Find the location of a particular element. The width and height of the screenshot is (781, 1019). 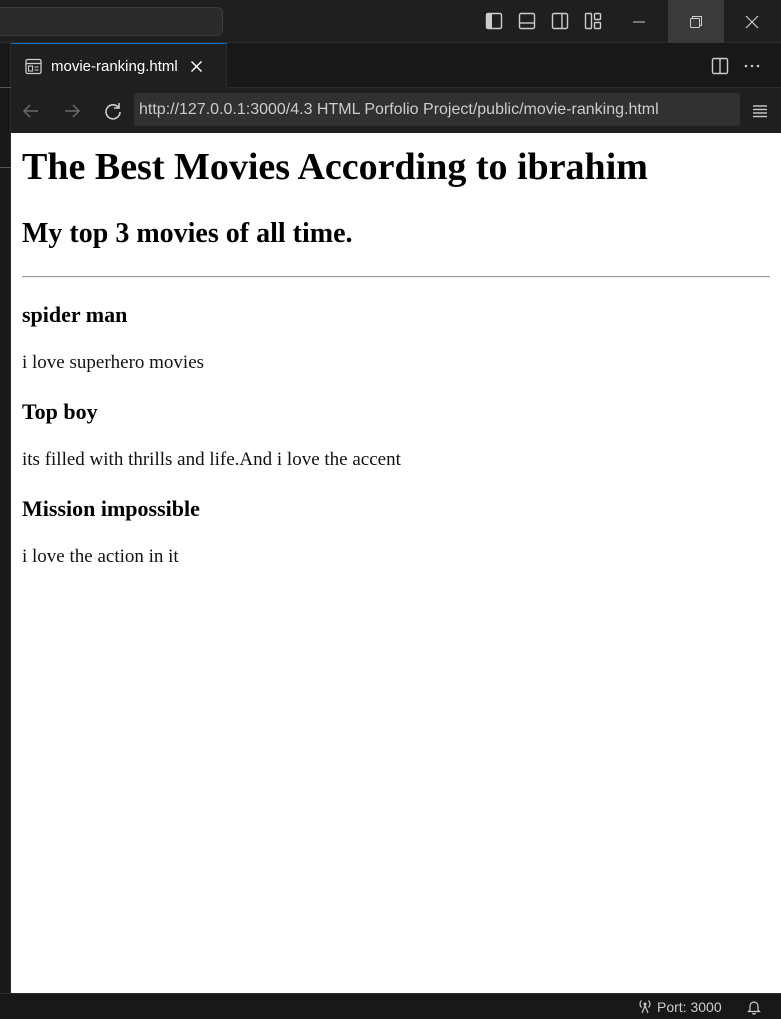

status-bar: Port: 3000 is located at coordinates (390, 1006).